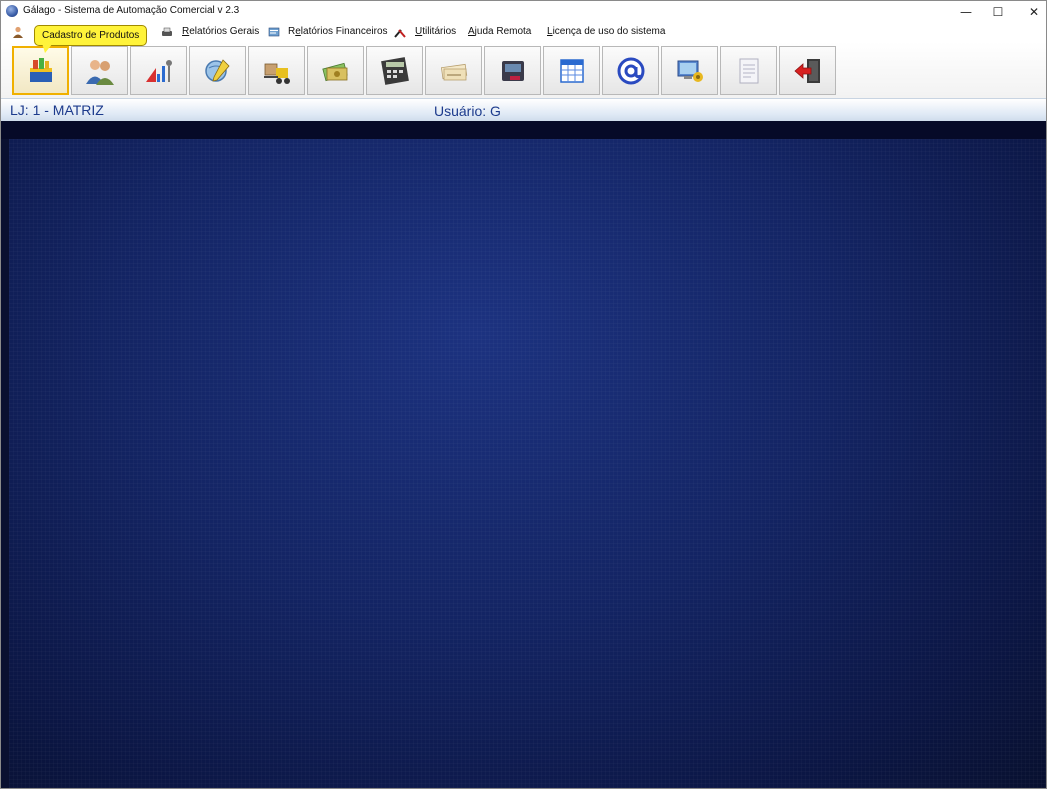 The height and width of the screenshot is (789, 1047). I want to click on email-button, so click(630, 70).